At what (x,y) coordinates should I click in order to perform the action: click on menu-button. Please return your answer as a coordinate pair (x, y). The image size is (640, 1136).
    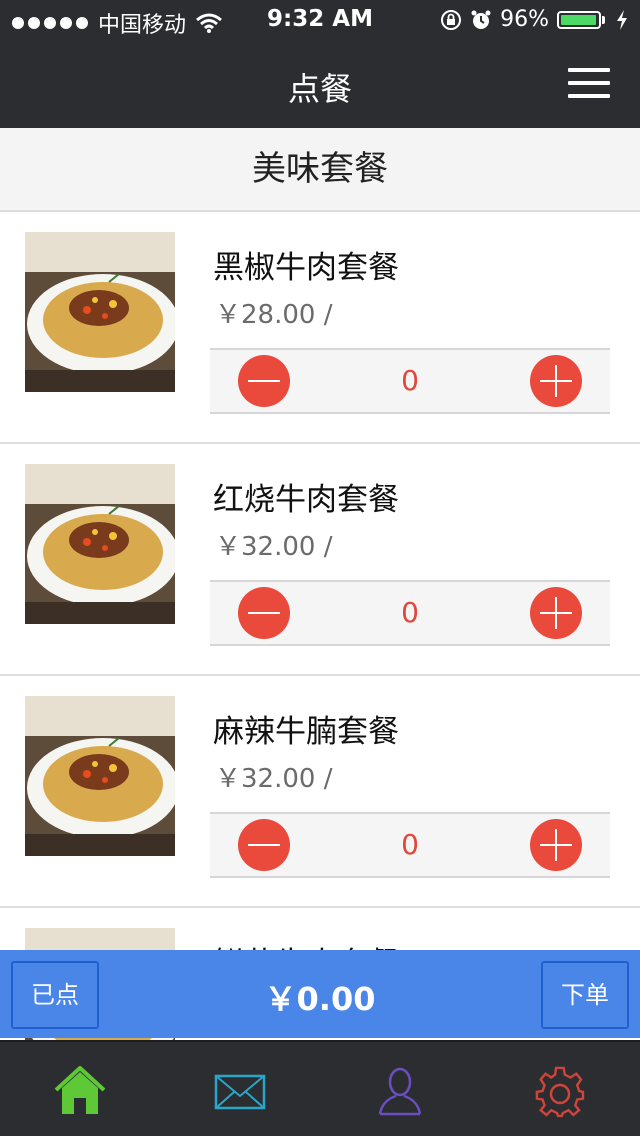
    Looking at the image, I should click on (589, 84).